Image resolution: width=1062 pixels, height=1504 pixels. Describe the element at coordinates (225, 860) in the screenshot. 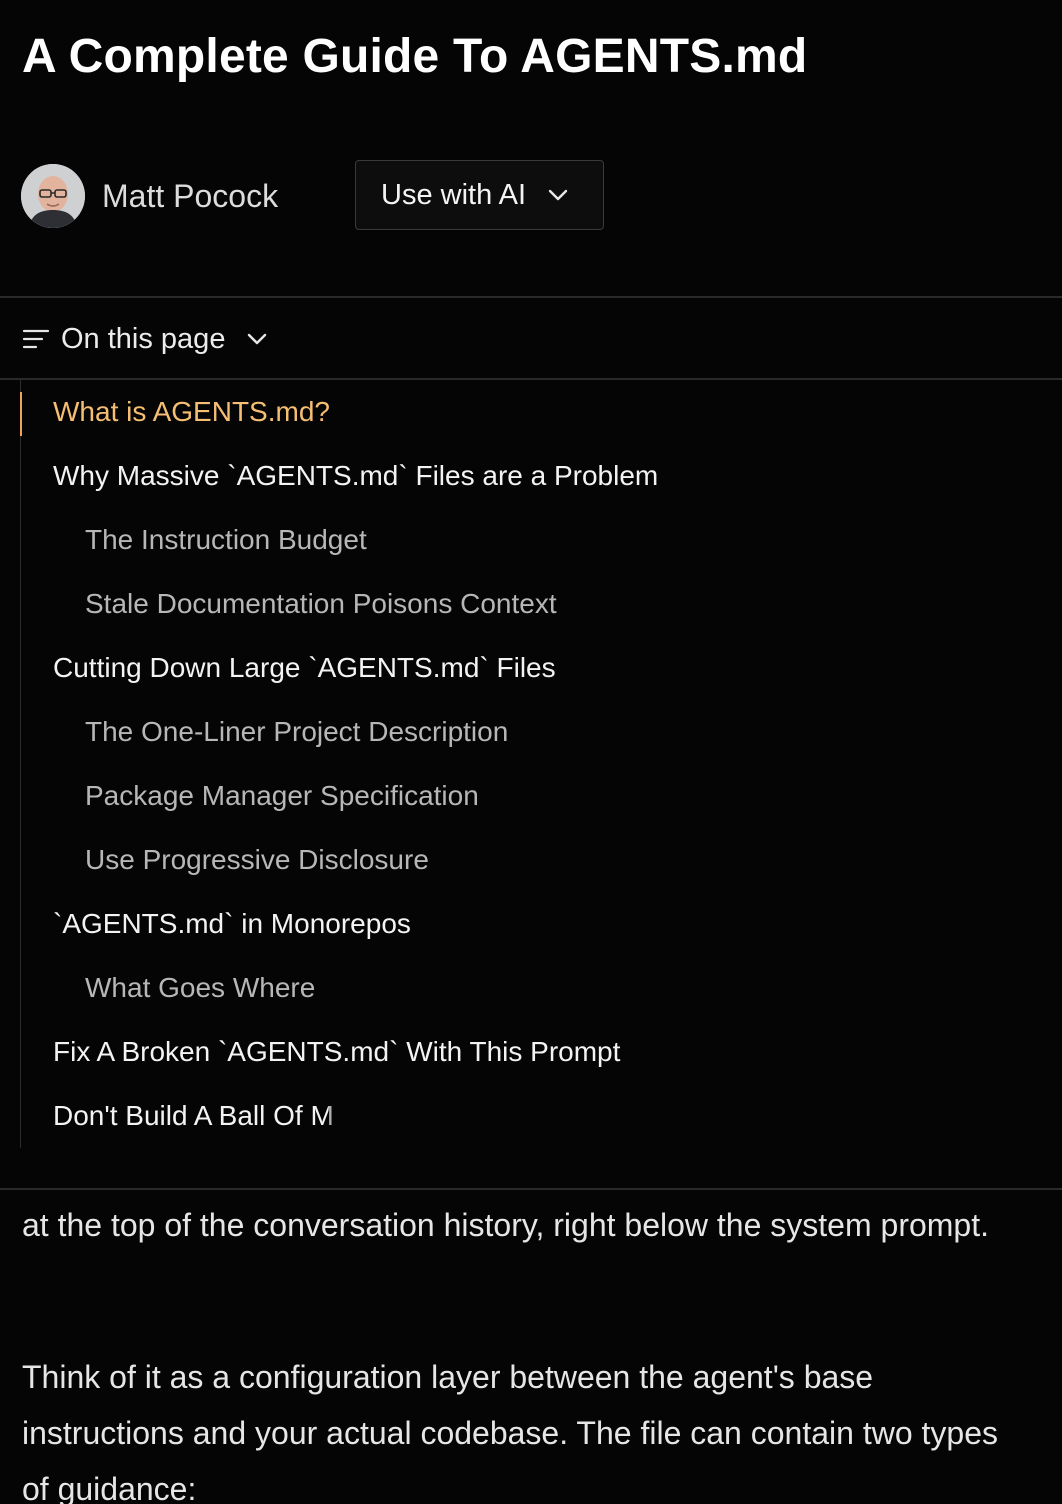

I see `toc-link-progressive-disclosure: Use Progressive Disclosure` at that location.